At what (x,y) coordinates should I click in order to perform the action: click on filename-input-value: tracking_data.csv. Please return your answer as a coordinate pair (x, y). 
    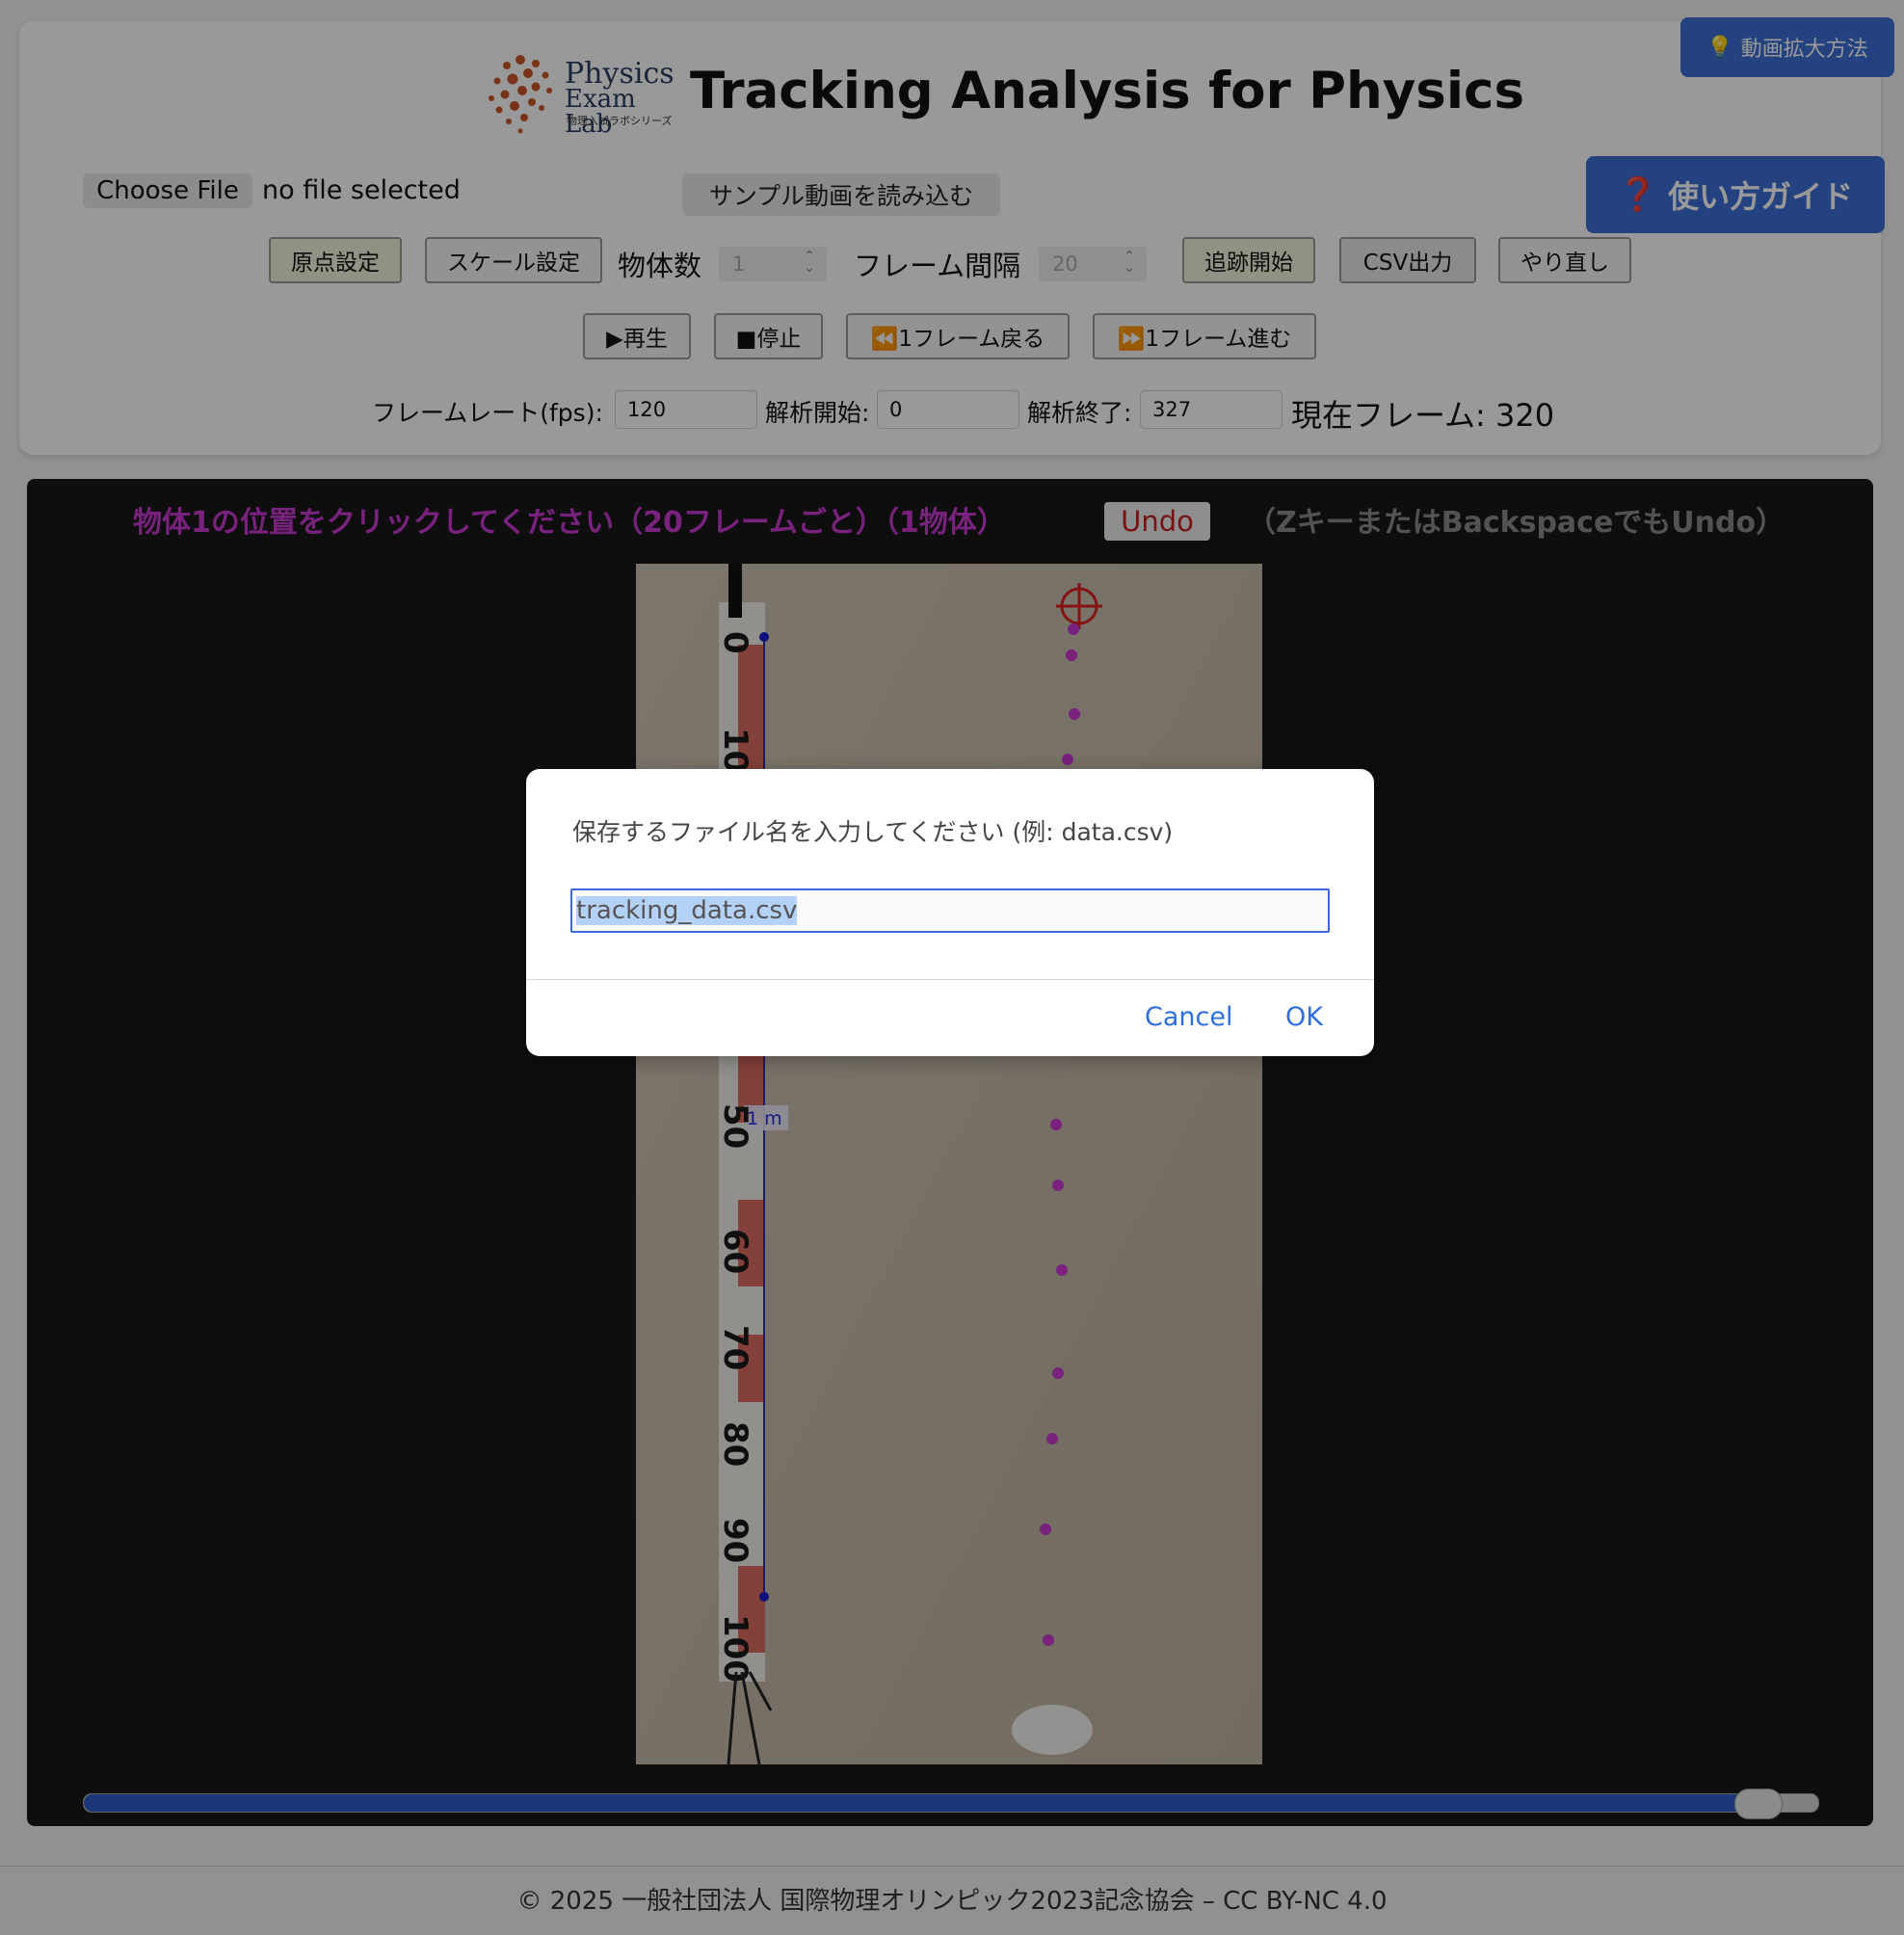
    Looking at the image, I should click on (687, 910).